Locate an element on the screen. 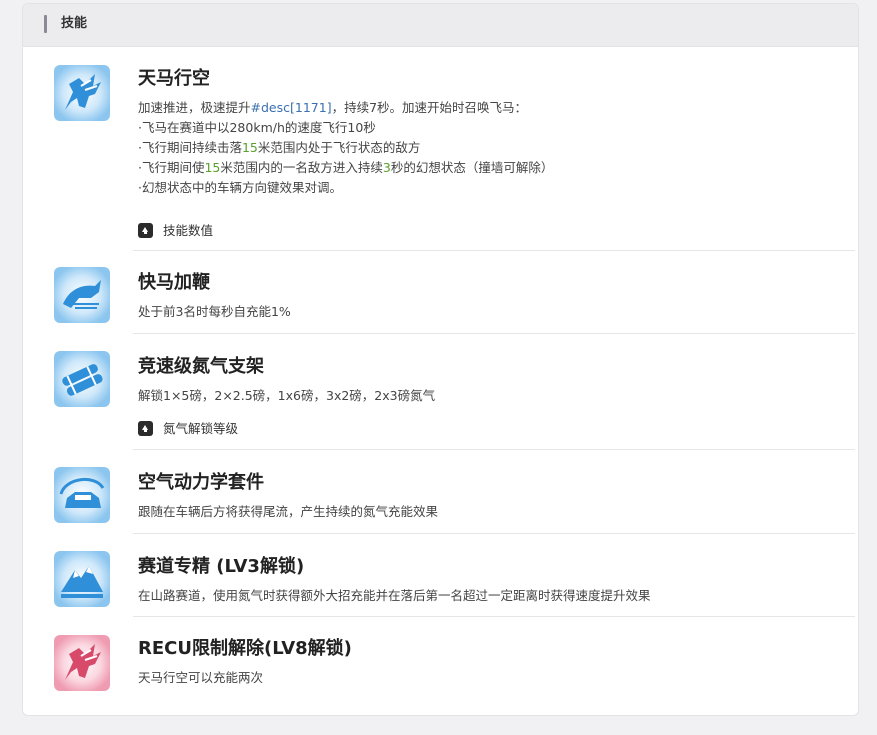 This screenshot has height=735, width=877. section-title: 技能 is located at coordinates (74, 23).